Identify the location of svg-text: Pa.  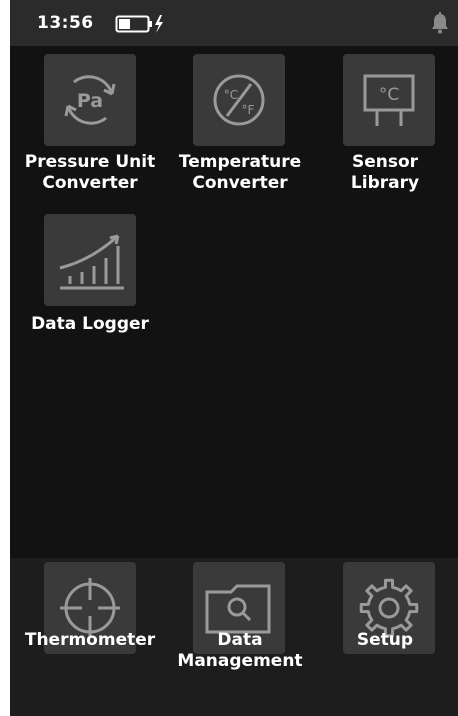
(90, 101).